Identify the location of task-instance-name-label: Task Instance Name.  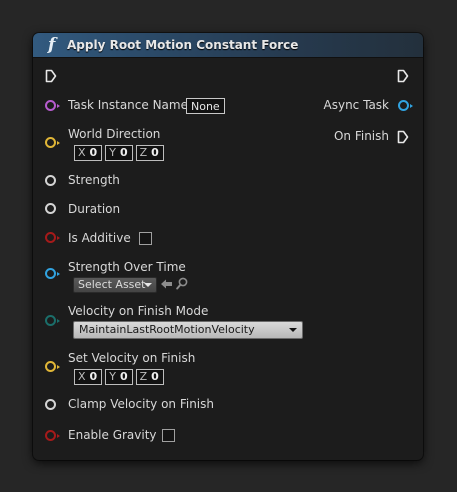
(128, 105).